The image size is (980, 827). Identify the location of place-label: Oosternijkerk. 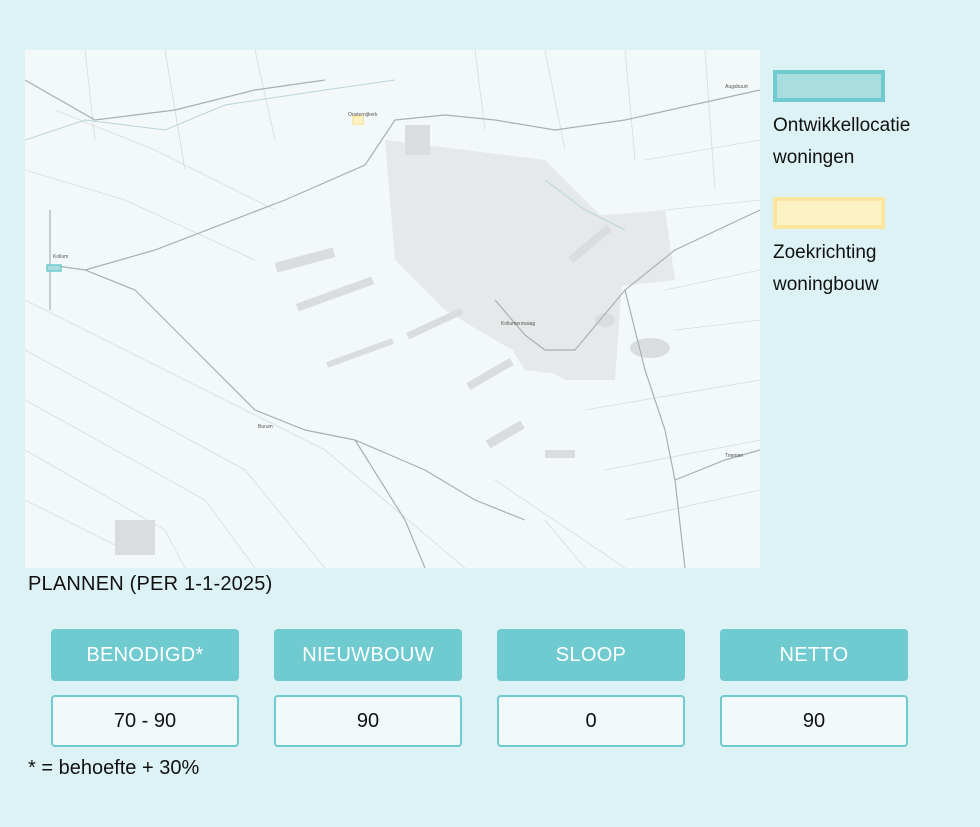
(363, 115).